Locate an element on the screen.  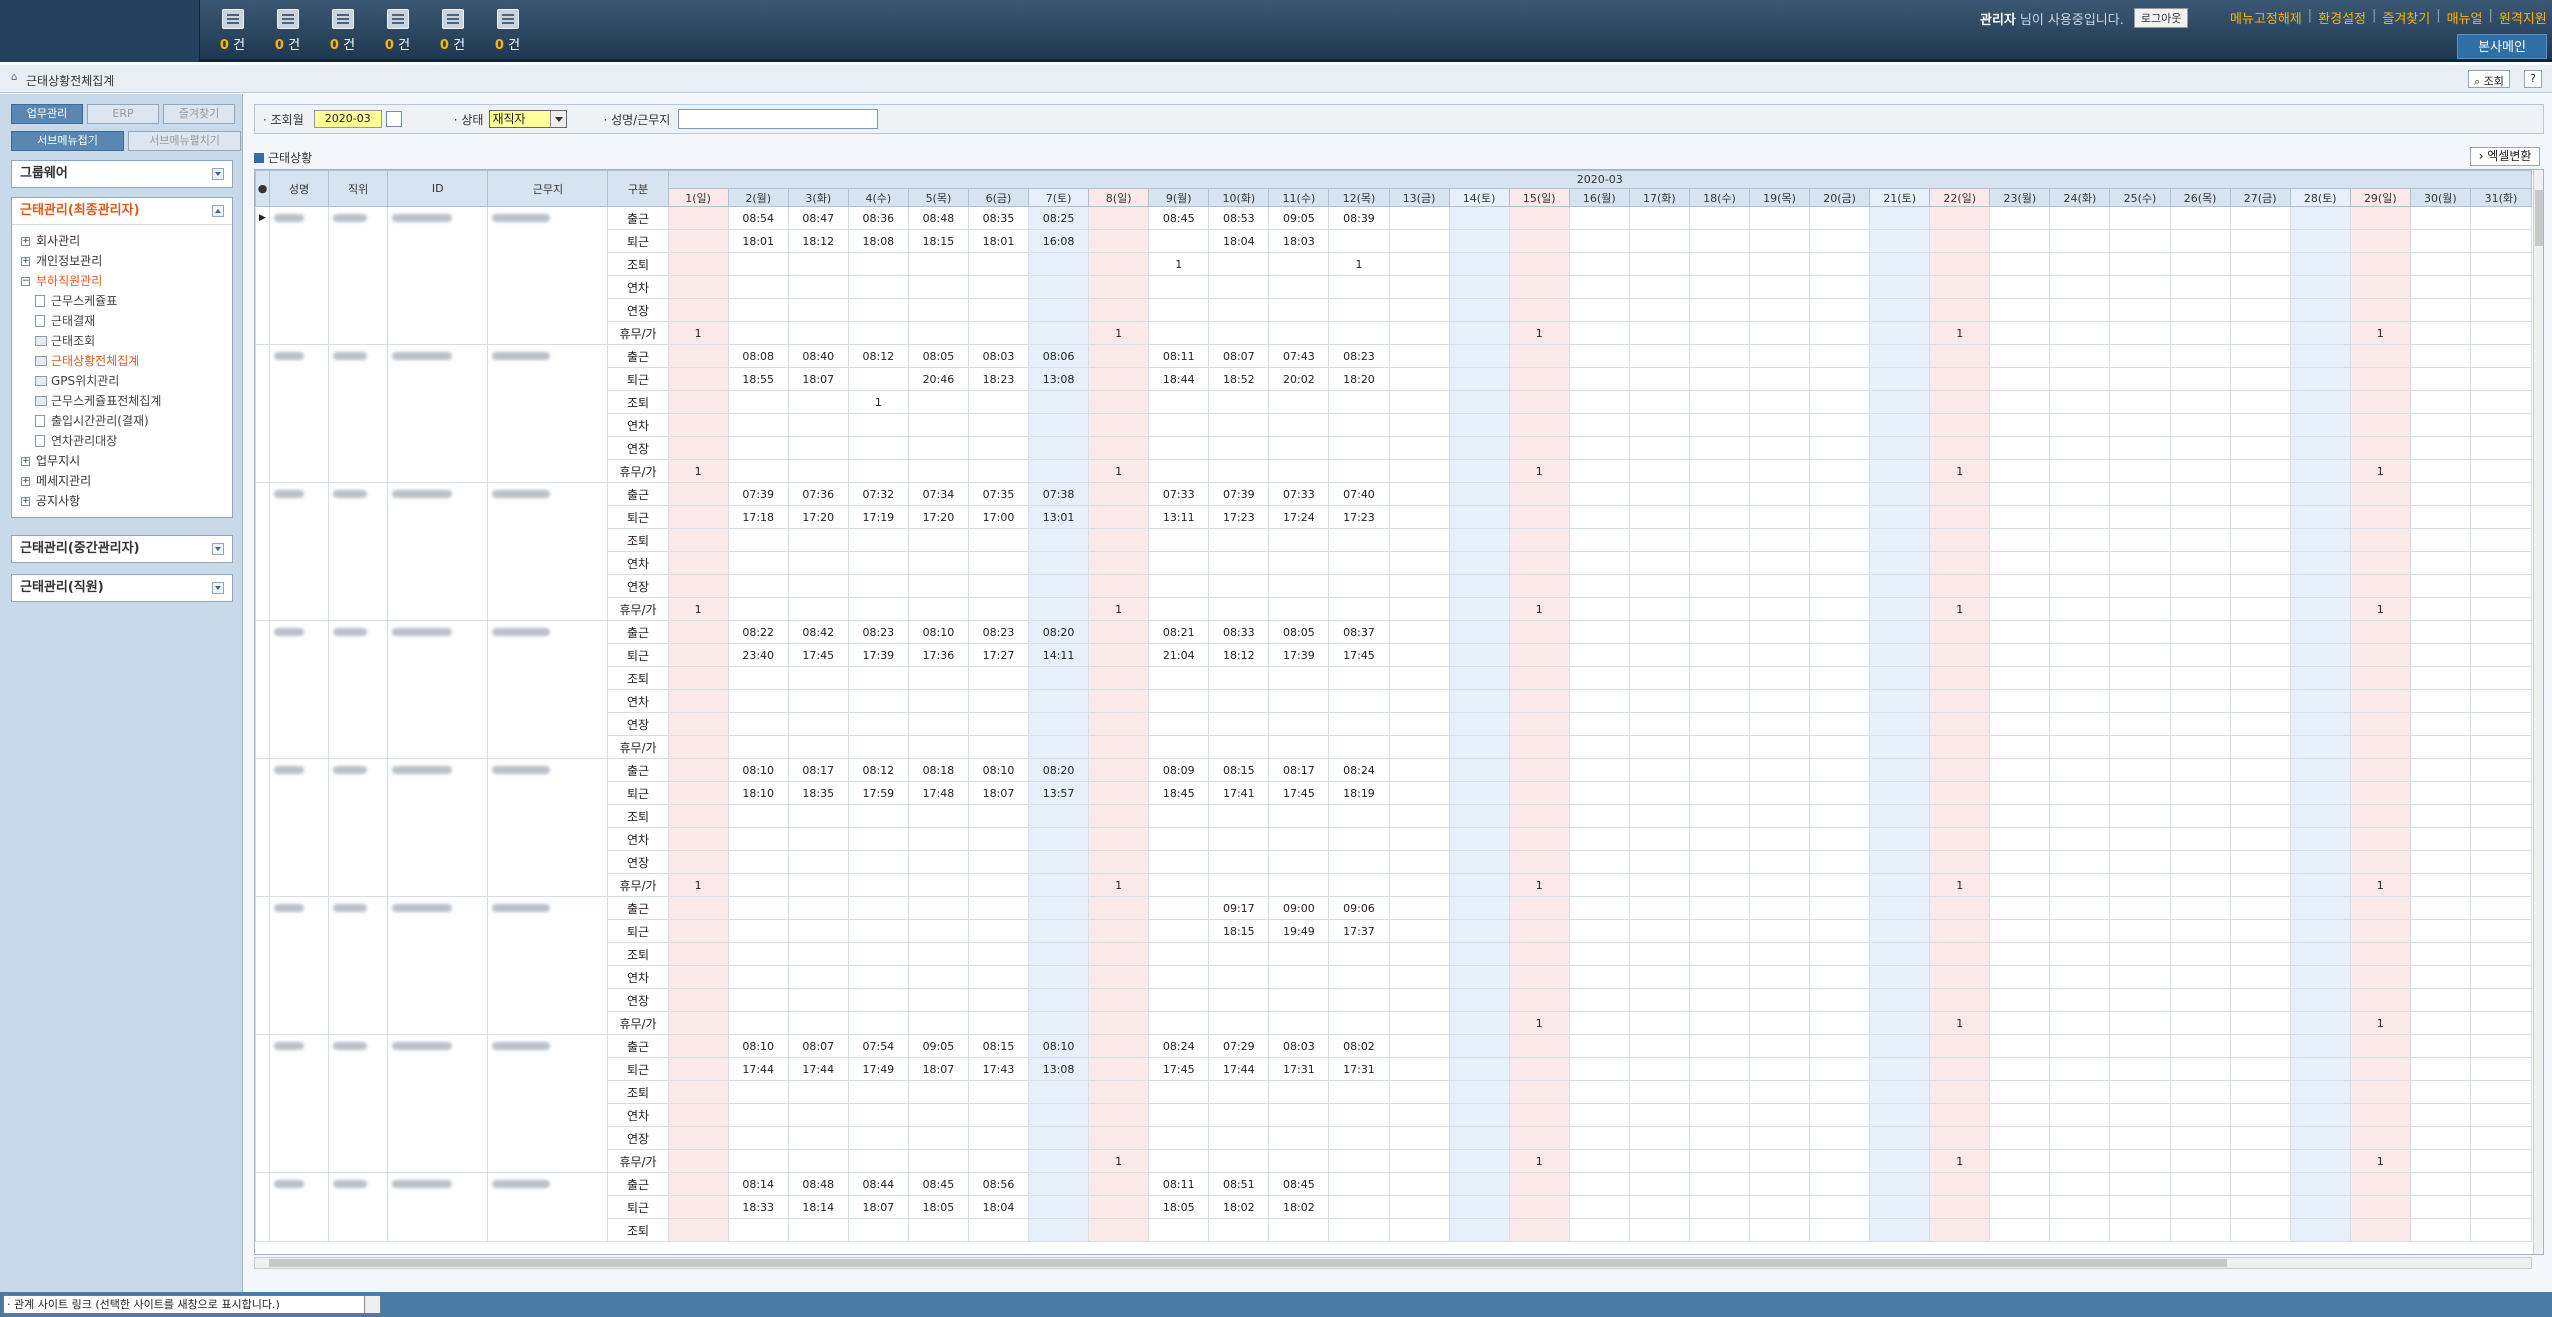
day-cell: 18:52 is located at coordinates (1239, 379).